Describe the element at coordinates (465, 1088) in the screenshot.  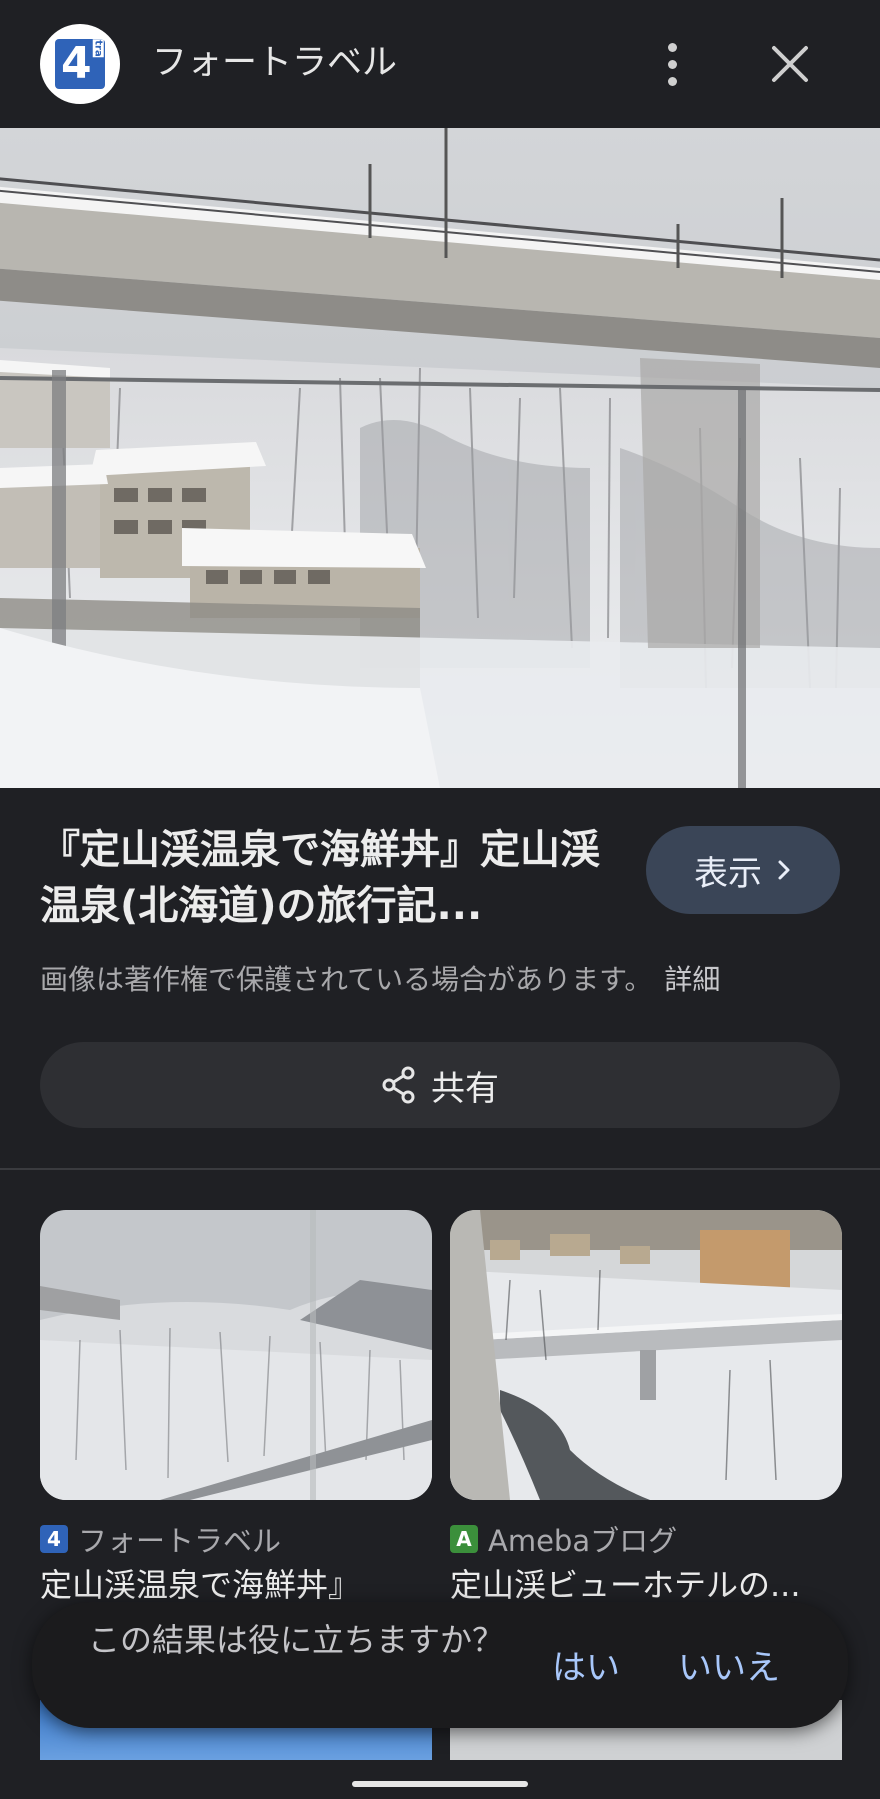
I see `share-label: 共有` at that location.